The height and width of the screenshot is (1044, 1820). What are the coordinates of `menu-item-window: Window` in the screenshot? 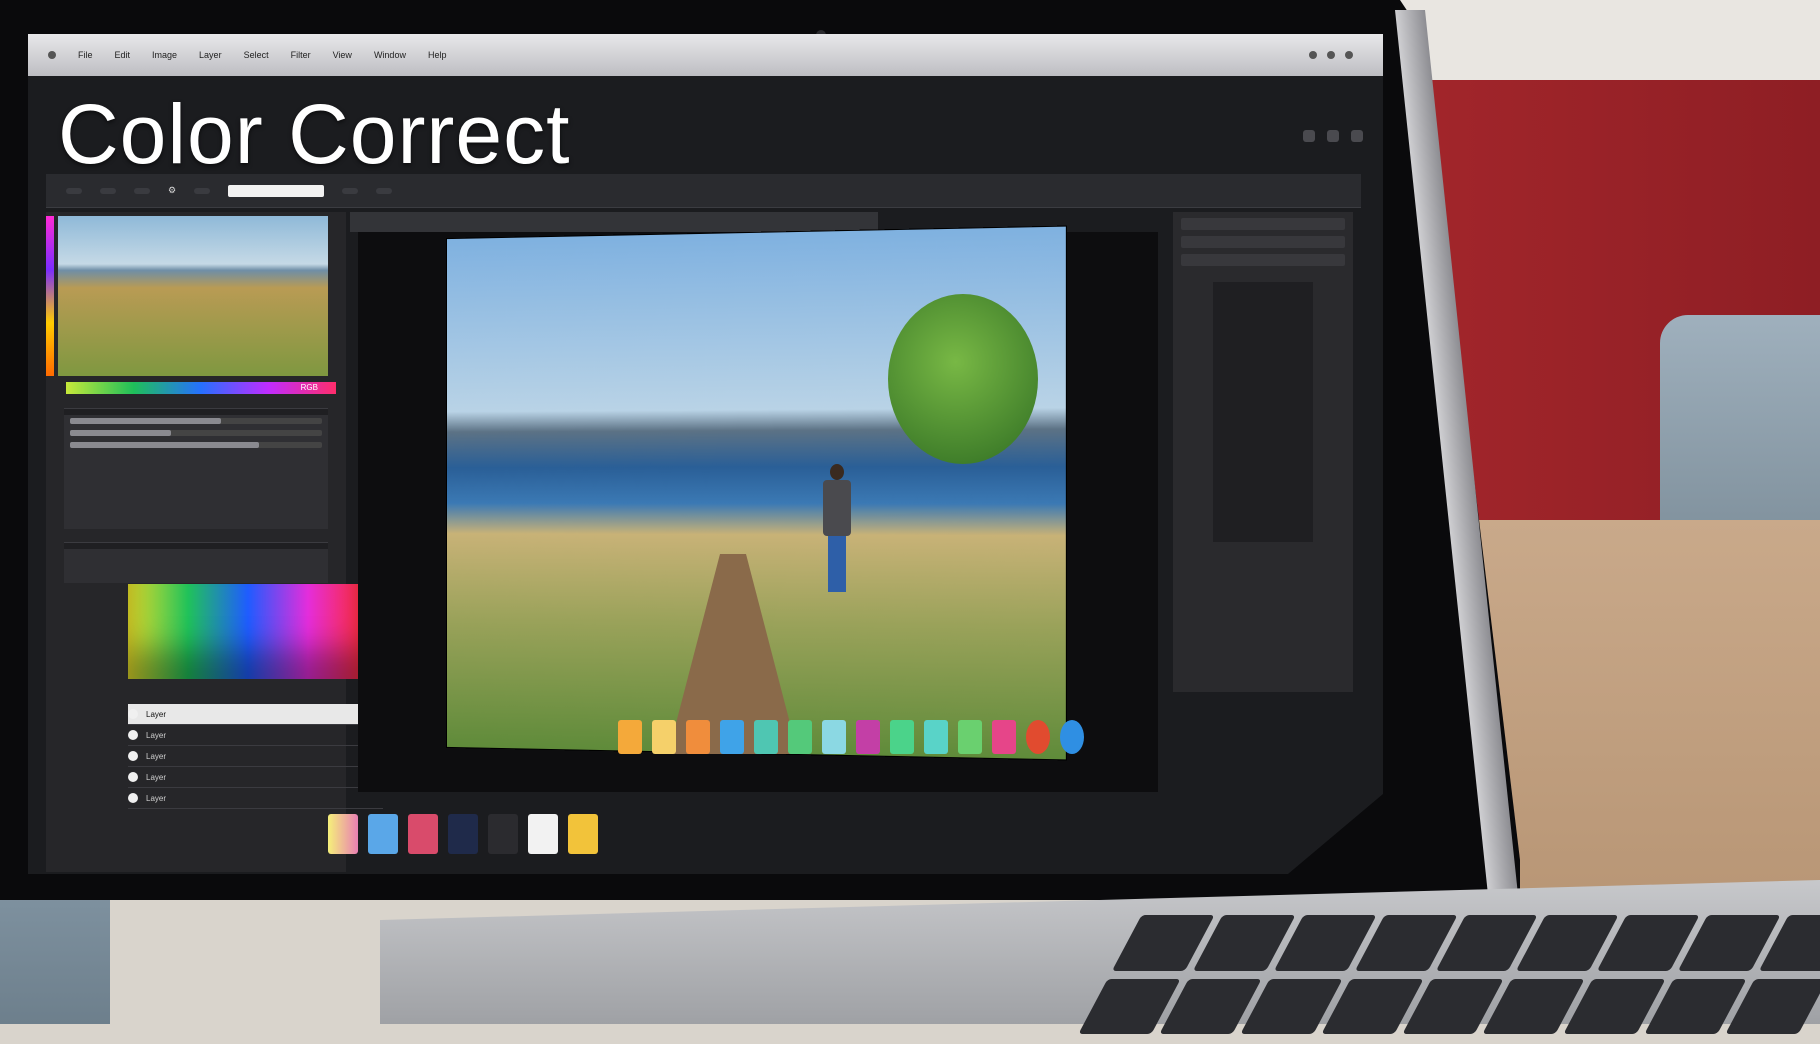 It's located at (390, 55).